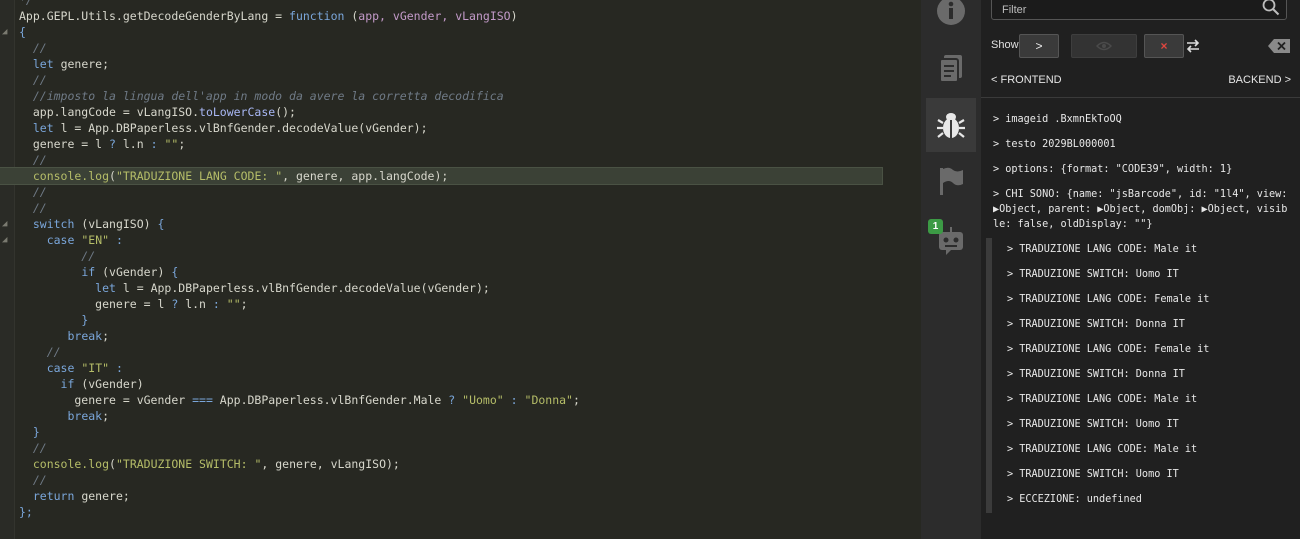 The height and width of the screenshot is (539, 1300). I want to click on code-line: };, so click(470, 512).